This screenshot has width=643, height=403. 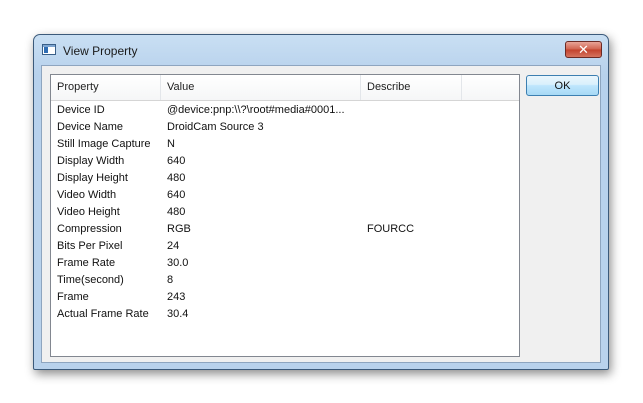 I want to click on row-property-cell: Actual Frame Rate, so click(x=103, y=314).